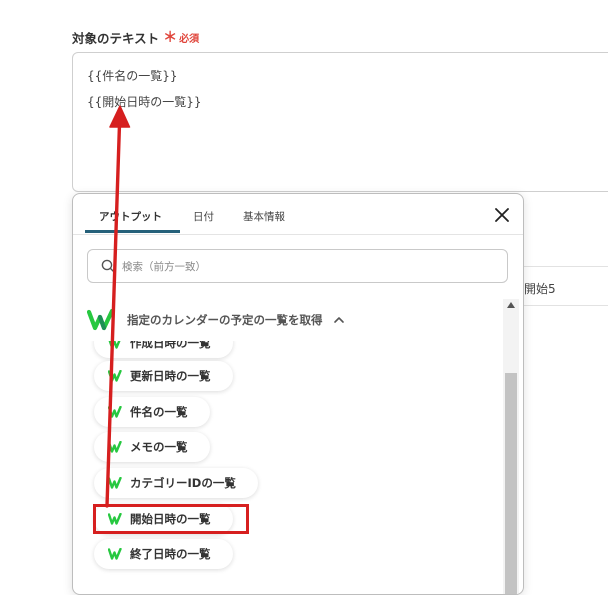 The height and width of the screenshot is (595, 608). Describe the element at coordinates (189, 39) in the screenshot. I see `required-text: 必須` at that location.